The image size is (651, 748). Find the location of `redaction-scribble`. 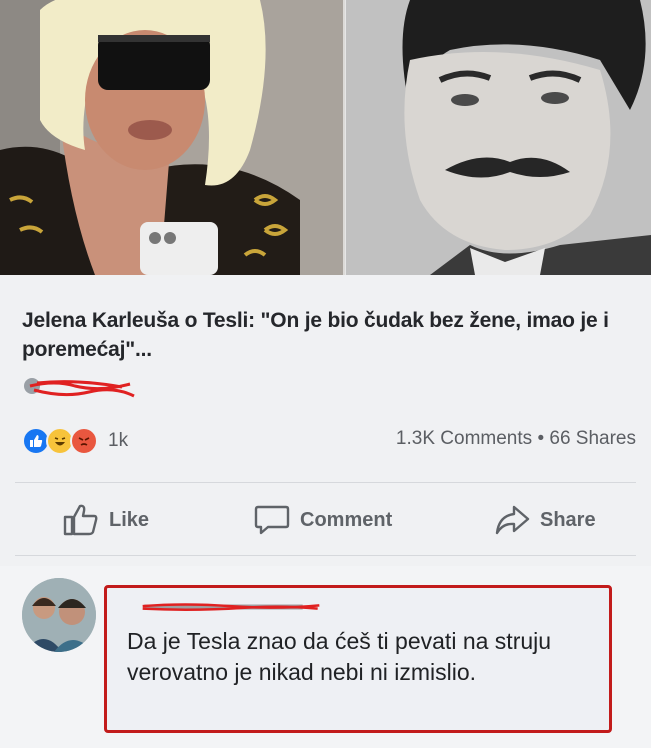

redaction-scribble is located at coordinates (79, 388).